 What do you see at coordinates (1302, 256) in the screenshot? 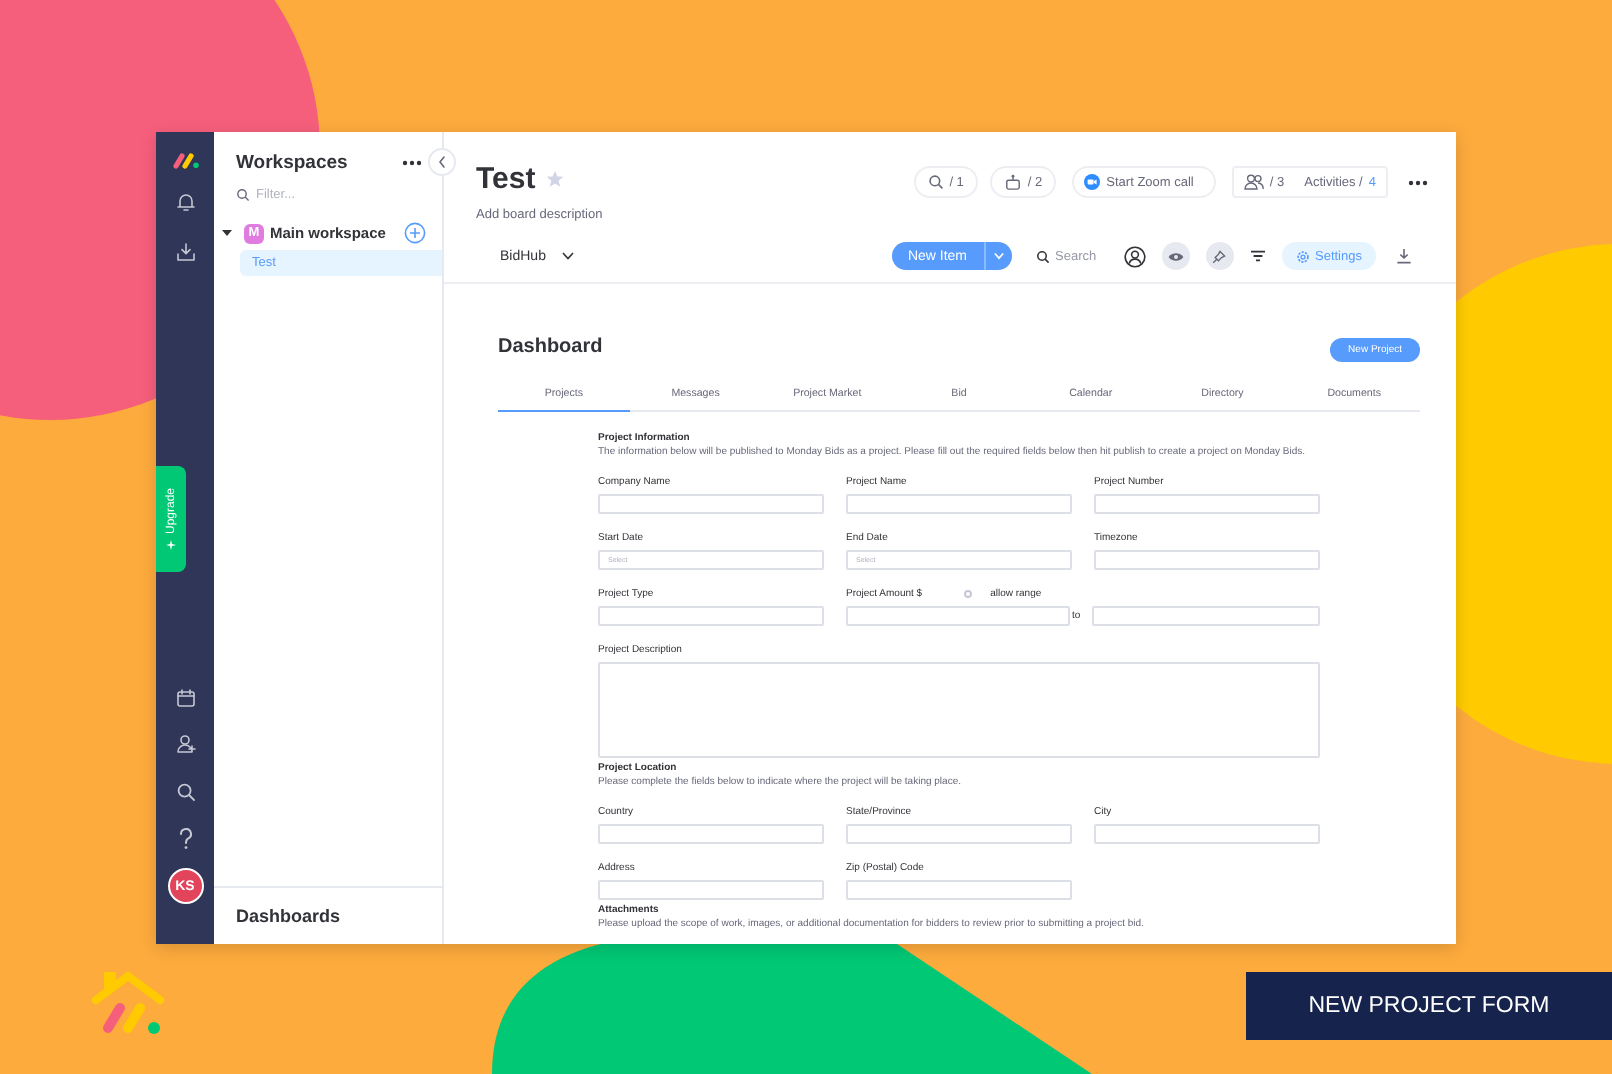
I see `settings-icon` at bounding box center [1302, 256].